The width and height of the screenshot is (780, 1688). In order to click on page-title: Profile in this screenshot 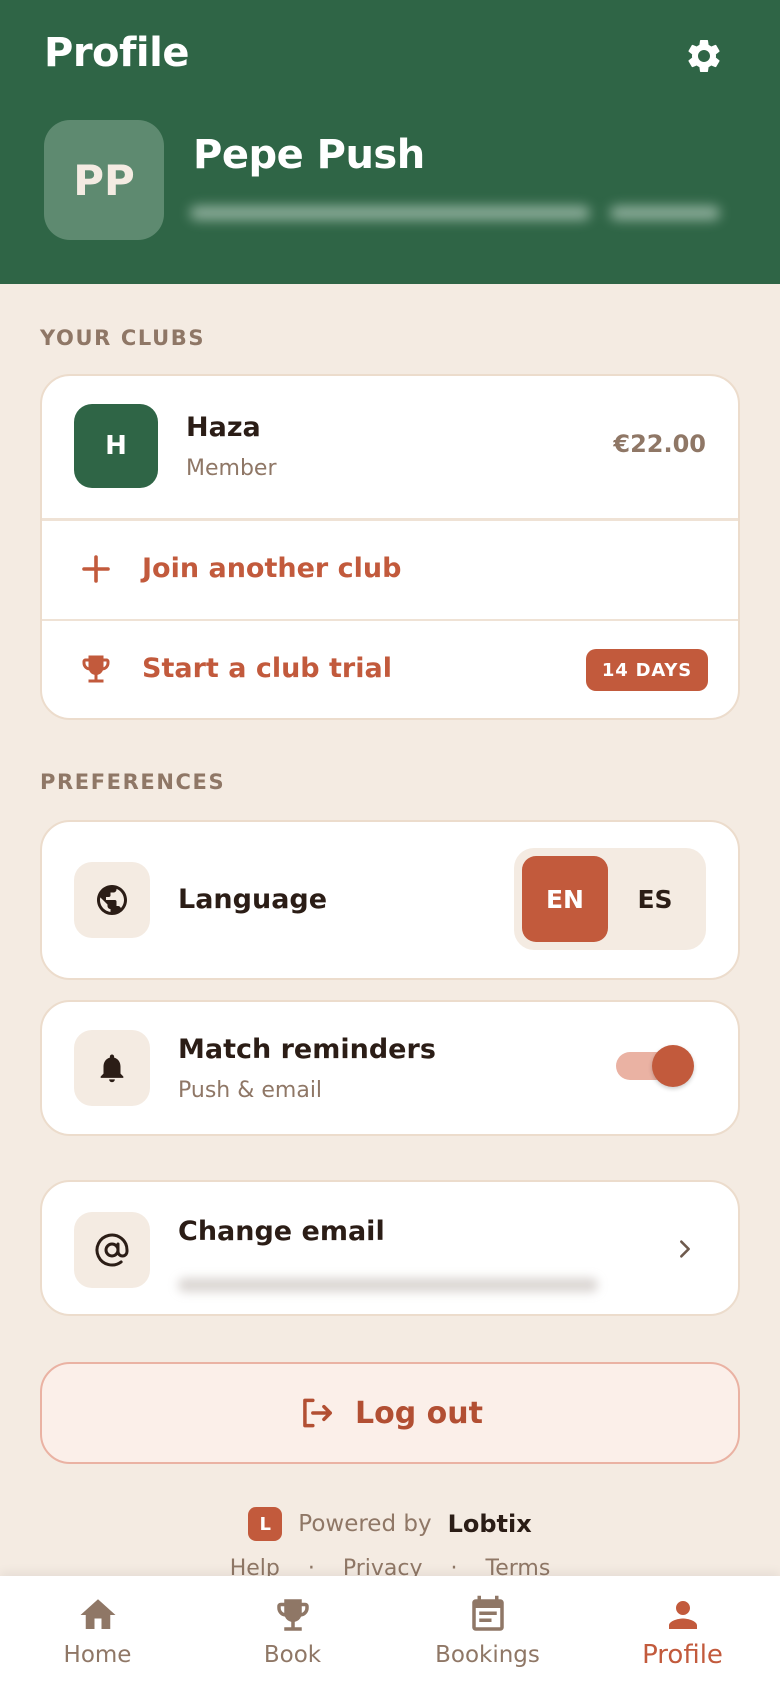, I will do `click(116, 53)`.